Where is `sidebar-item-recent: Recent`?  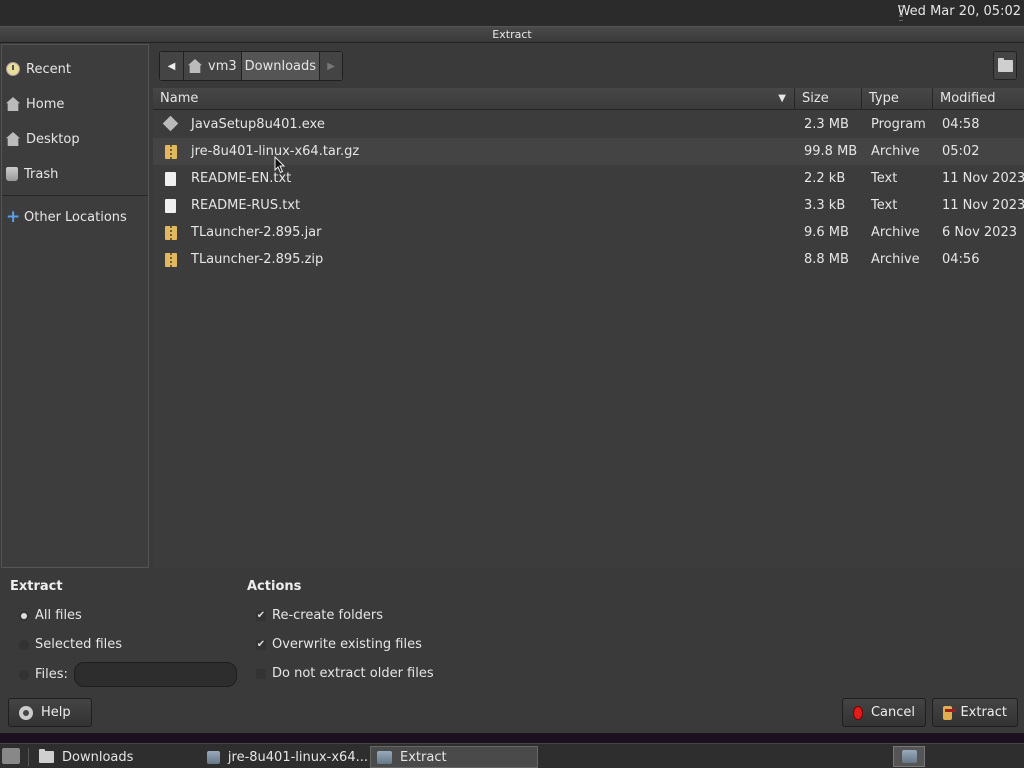
sidebar-item-recent: Recent is located at coordinates (38, 69).